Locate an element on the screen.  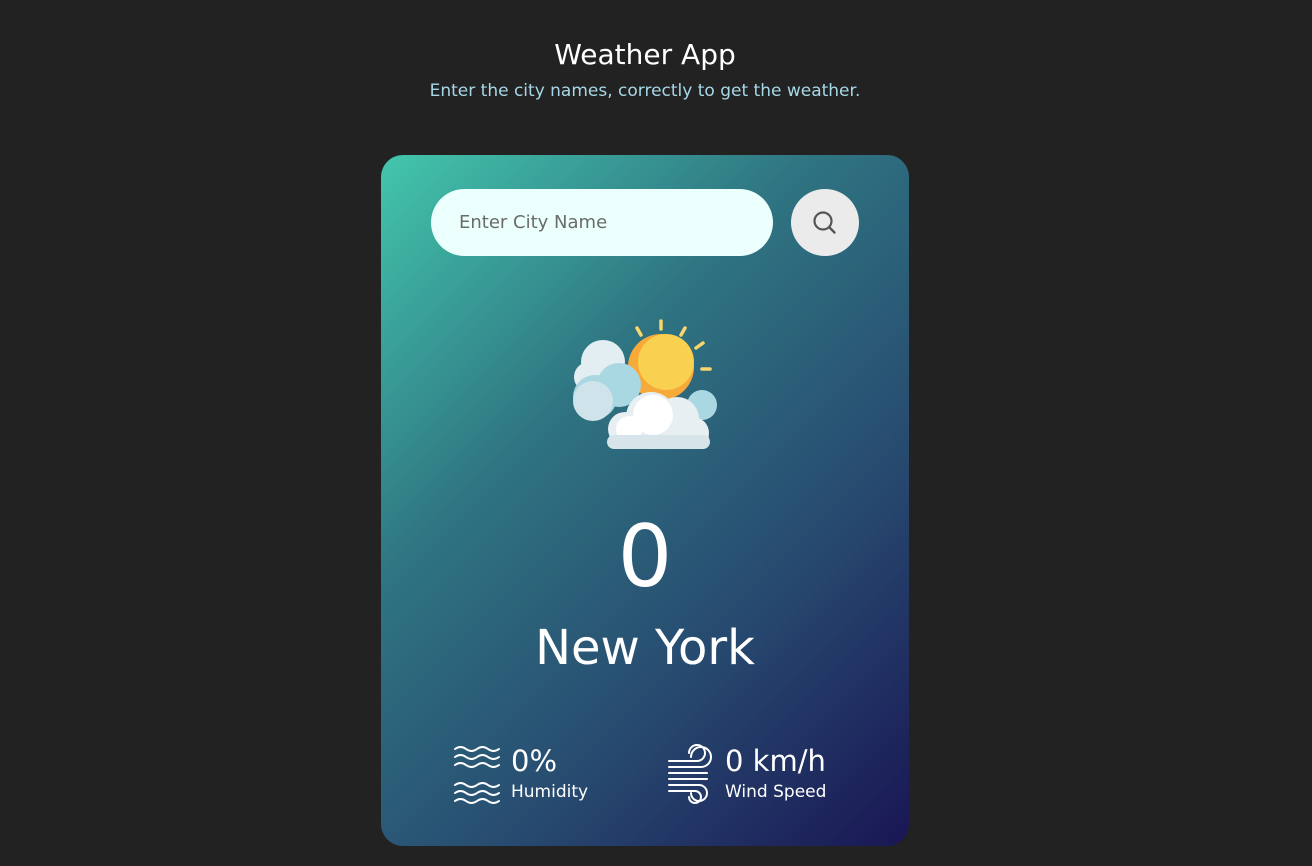
wind-value: 0 km/h is located at coordinates (775, 761).